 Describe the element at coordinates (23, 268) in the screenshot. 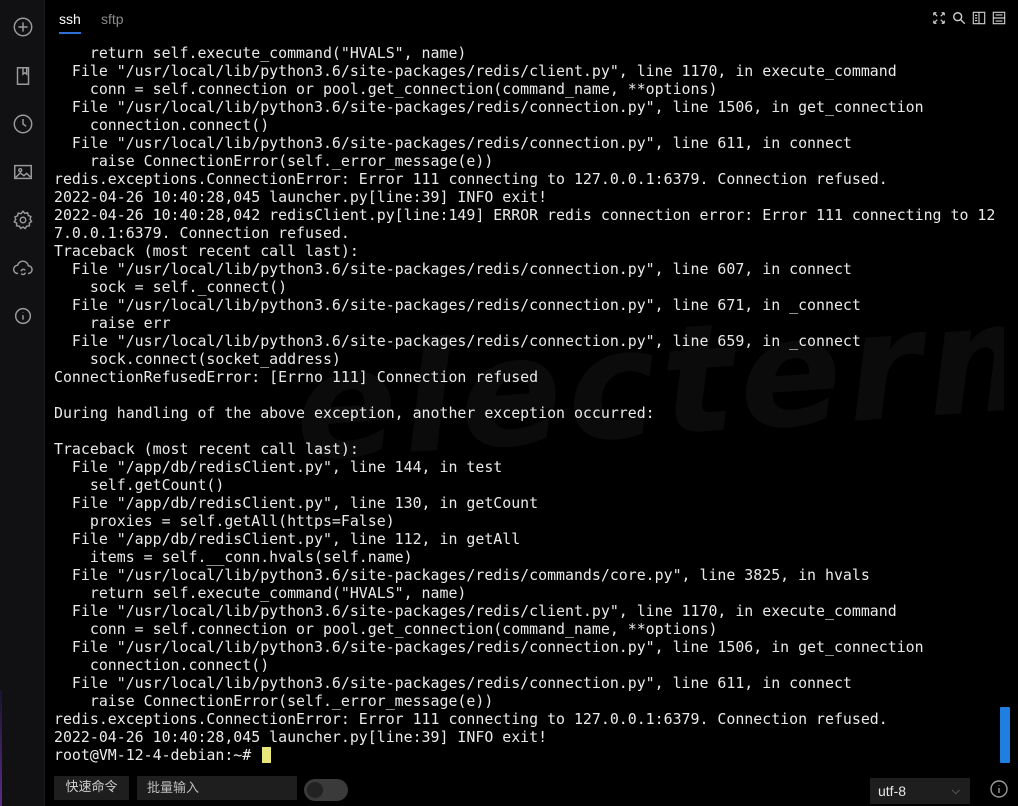

I see `cloud-sync-icon` at that location.